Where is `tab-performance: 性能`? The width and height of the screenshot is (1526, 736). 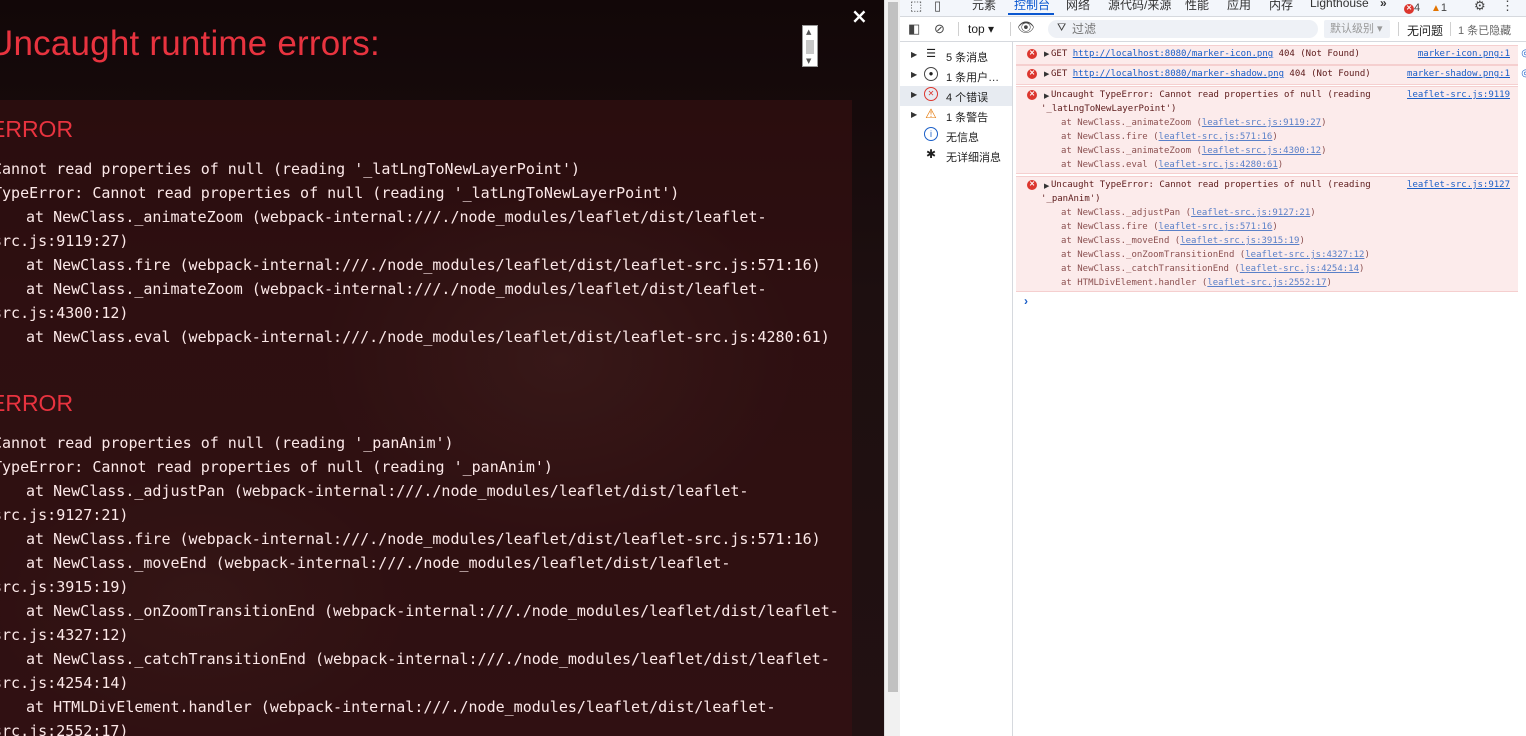
tab-performance: 性能 is located at coordinates (1197, 6).